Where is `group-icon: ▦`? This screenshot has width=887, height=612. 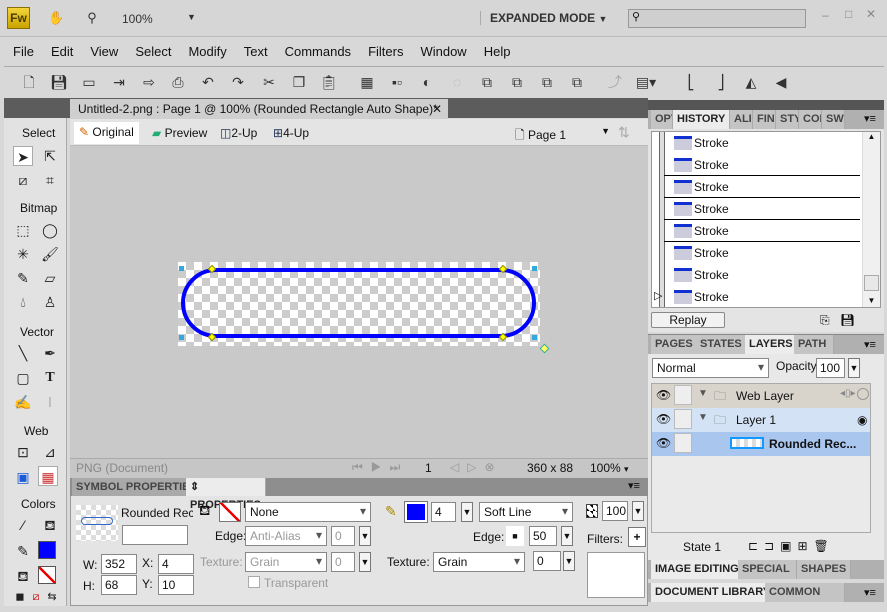
group-icon: ▦ is located at coordinates (367, 82).